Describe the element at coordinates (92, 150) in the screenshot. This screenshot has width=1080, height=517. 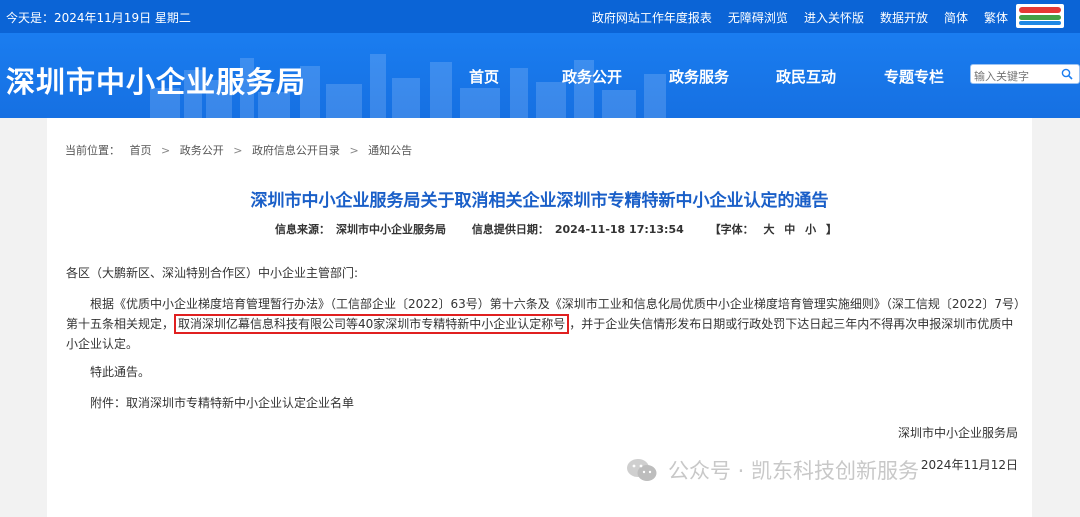
I see `breadcrumb-label: 当前位置：` at that location.